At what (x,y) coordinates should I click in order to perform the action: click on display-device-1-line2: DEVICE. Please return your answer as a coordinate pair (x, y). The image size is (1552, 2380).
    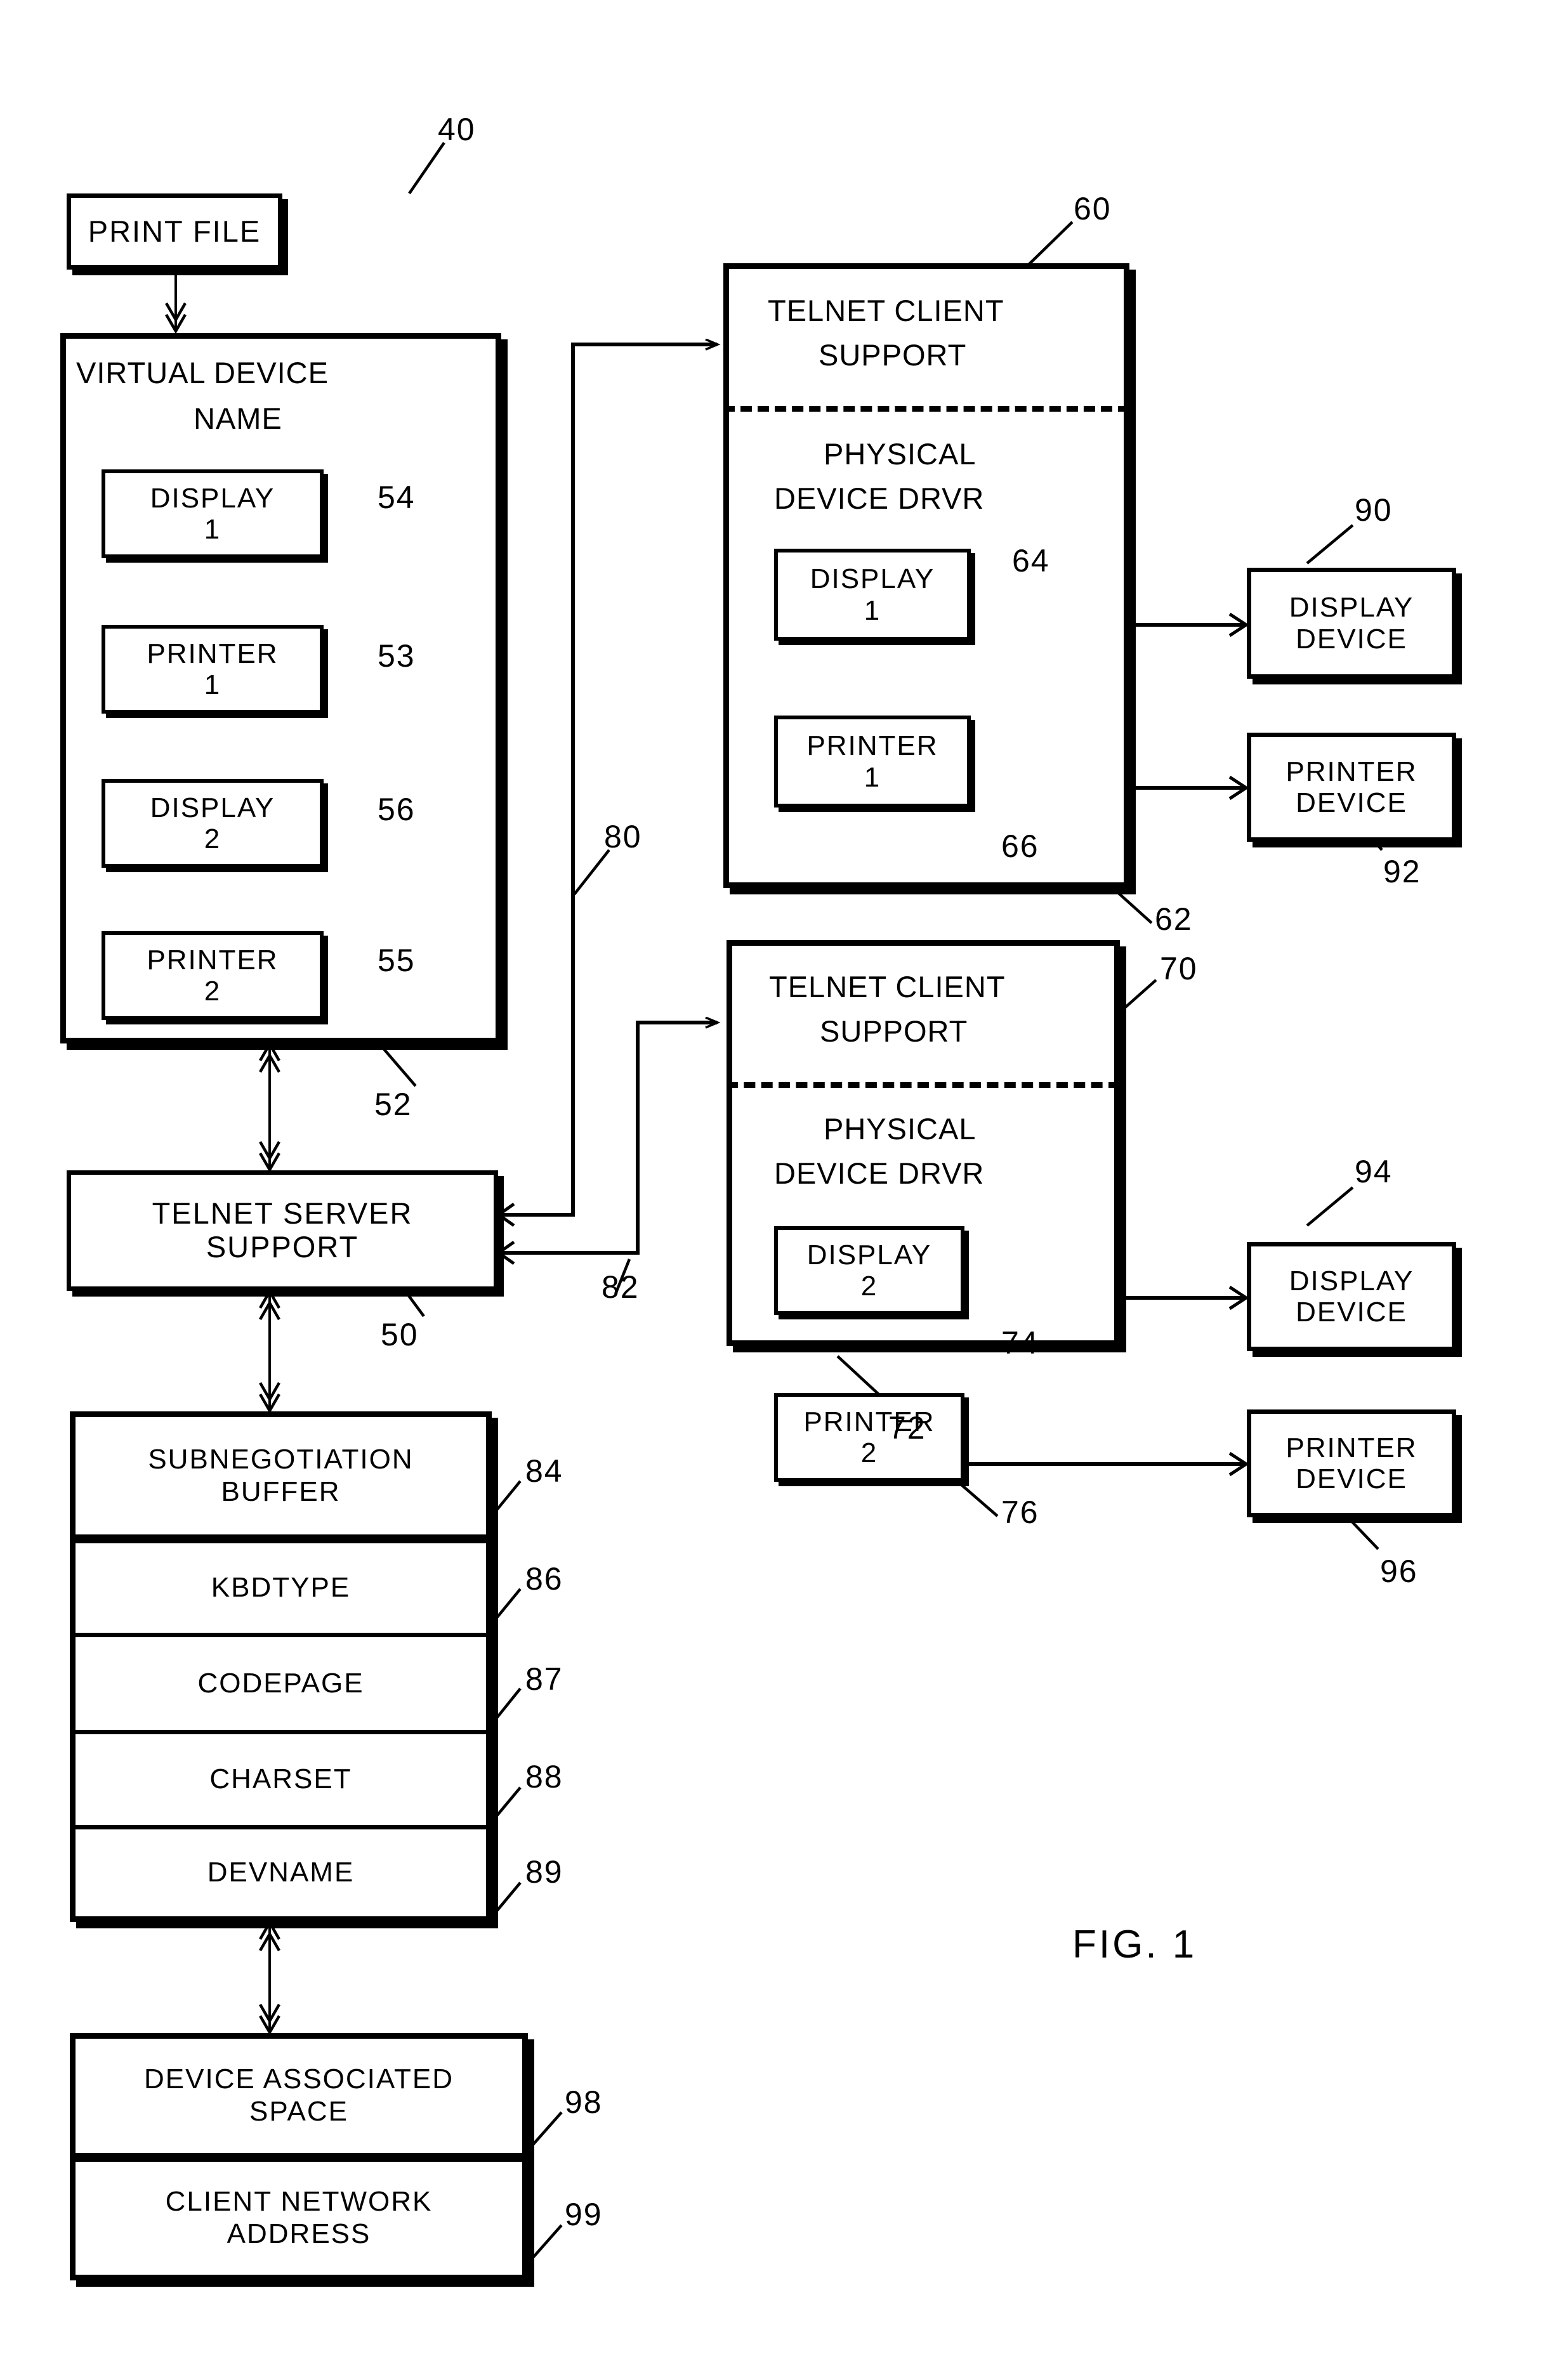
    Looking at the image, I should click on (1352, 639).